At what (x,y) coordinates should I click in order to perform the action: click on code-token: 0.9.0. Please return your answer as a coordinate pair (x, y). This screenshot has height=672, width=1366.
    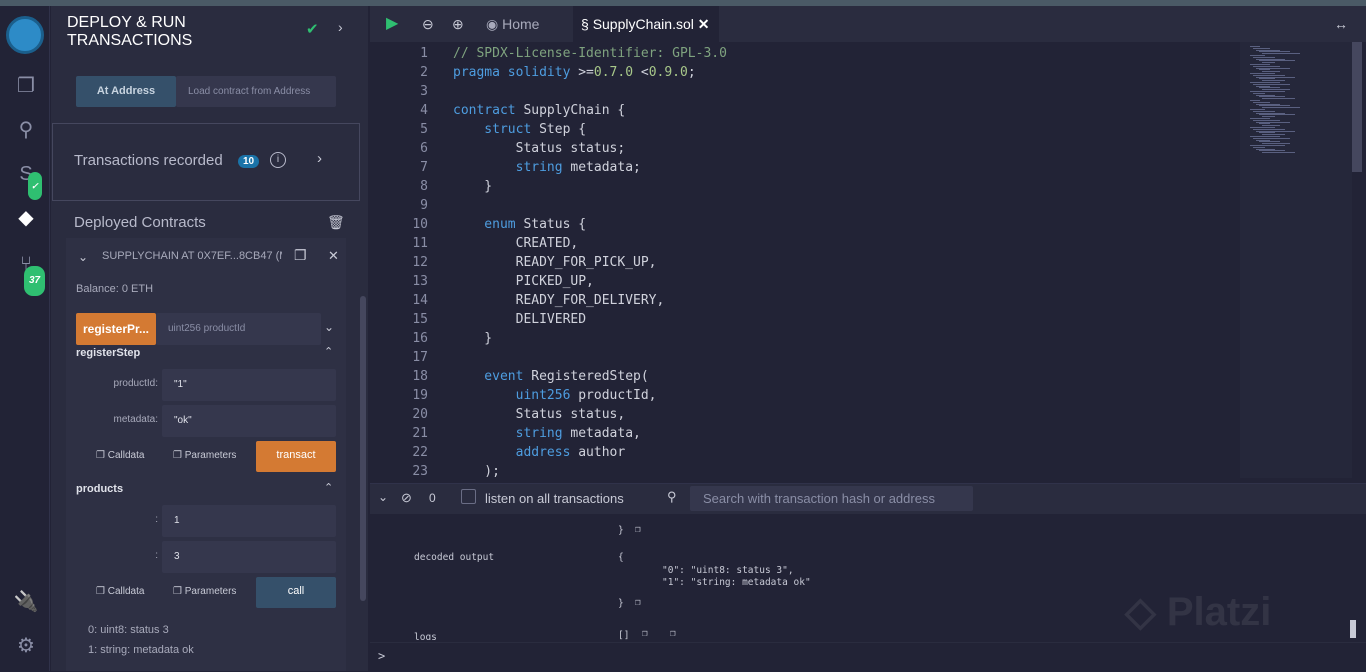
    Looking at the image, I should click on (668, 72).